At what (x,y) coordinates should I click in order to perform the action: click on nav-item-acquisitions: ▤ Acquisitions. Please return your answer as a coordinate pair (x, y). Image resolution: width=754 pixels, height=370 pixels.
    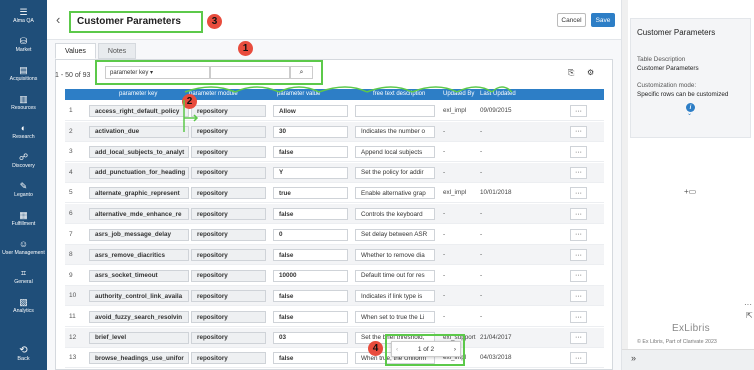
    Looking at the image, I should click on (23, 74).